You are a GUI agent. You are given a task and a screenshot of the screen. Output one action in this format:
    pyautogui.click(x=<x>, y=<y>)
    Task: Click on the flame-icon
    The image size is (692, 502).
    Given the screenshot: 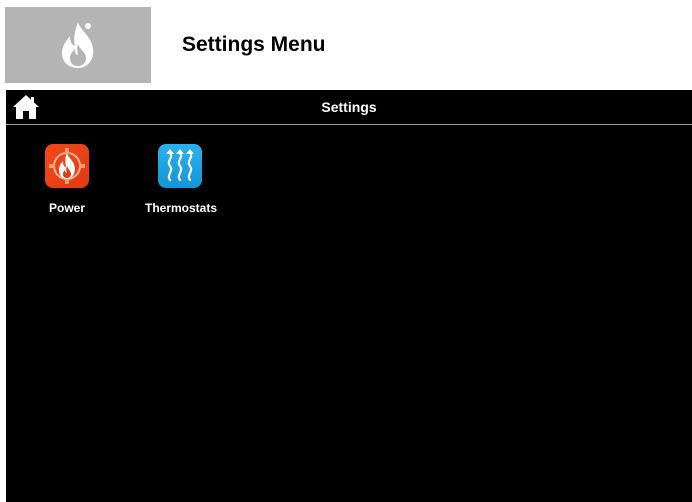 What is the action you would take?
    pyautogui.click(x=77, y=45)
    